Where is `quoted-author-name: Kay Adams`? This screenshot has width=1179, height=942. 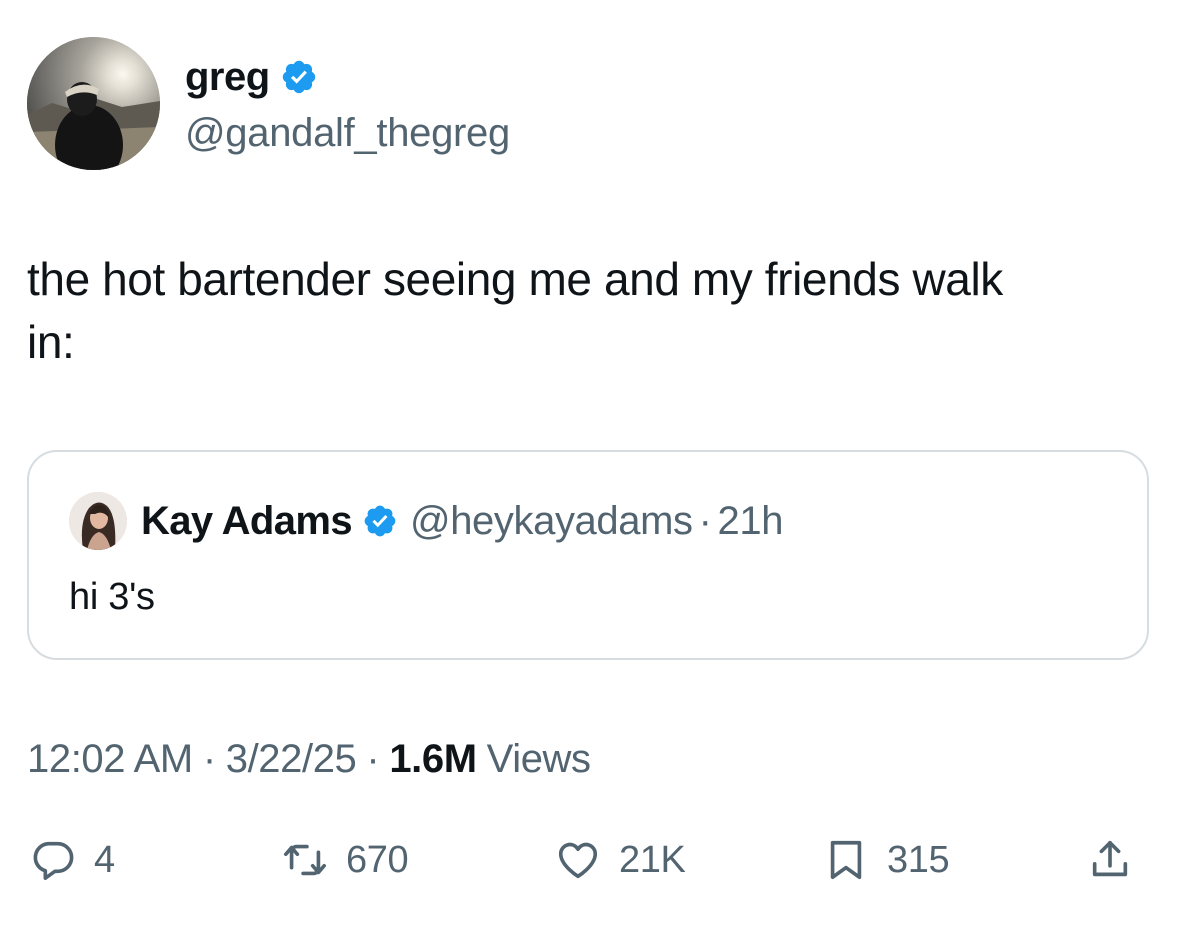 quoted-author-name: Kay Adams is located at coordinates (247, 521).